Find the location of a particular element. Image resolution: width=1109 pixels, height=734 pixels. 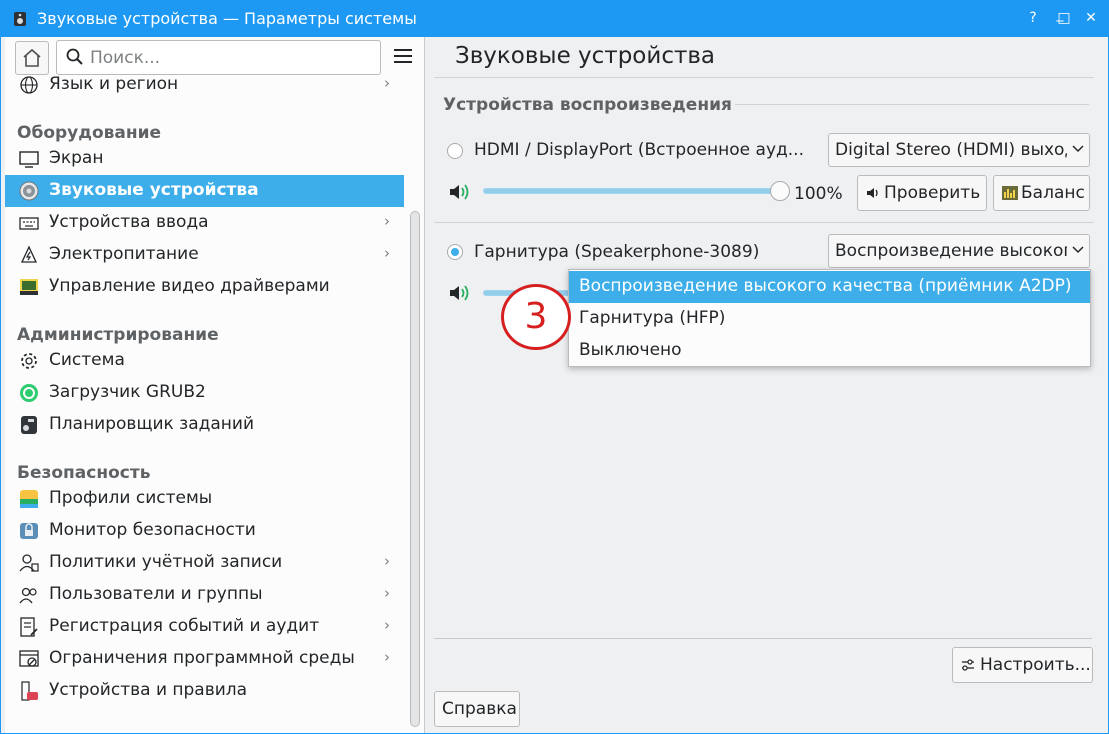

sidebar-item: Система is located at coordinates (204, 361).